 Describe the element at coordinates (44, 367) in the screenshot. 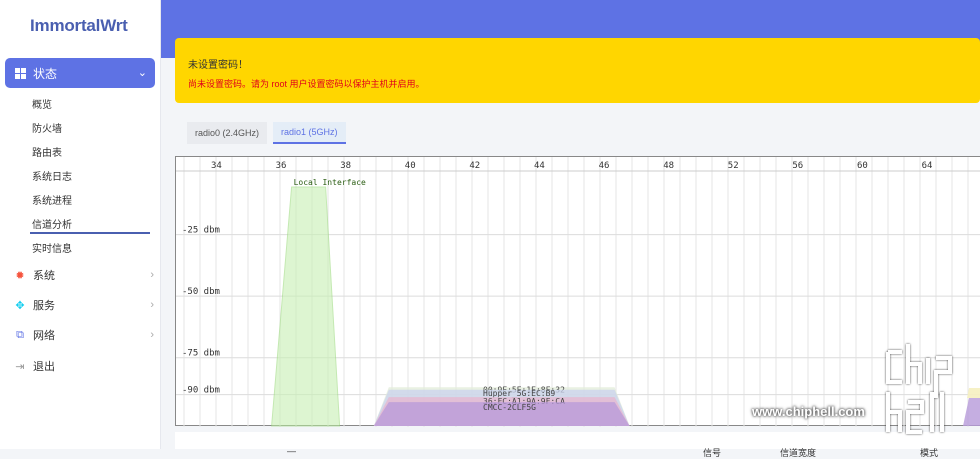

I see `menu-logout-label: 退出` at that location.